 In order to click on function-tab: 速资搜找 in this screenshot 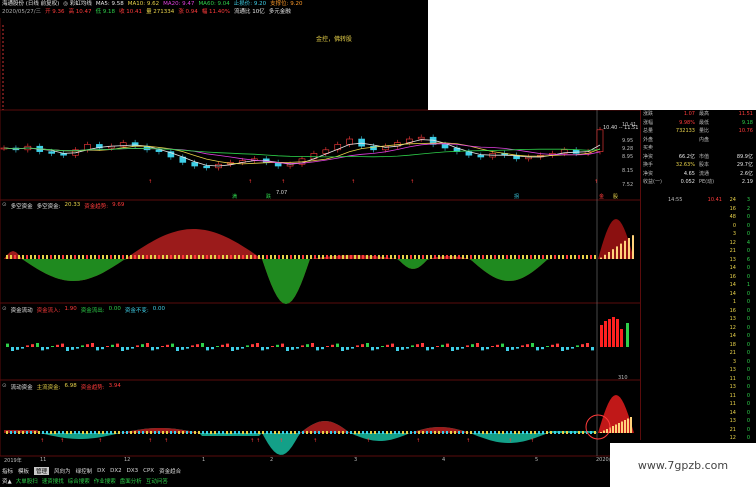, I will do `click(53, 481)`.